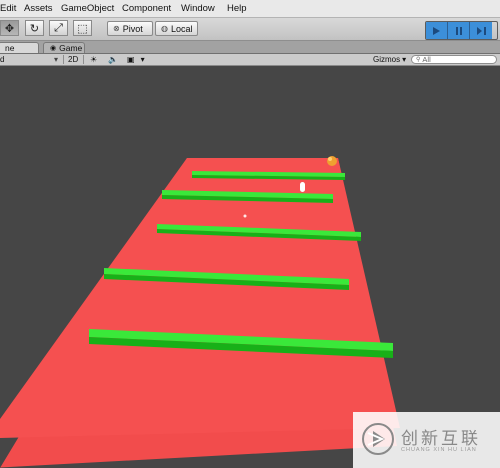 This screenshot has height=468, width=500. I want to click on tab-game: ◉ Game, so click(64, 47).